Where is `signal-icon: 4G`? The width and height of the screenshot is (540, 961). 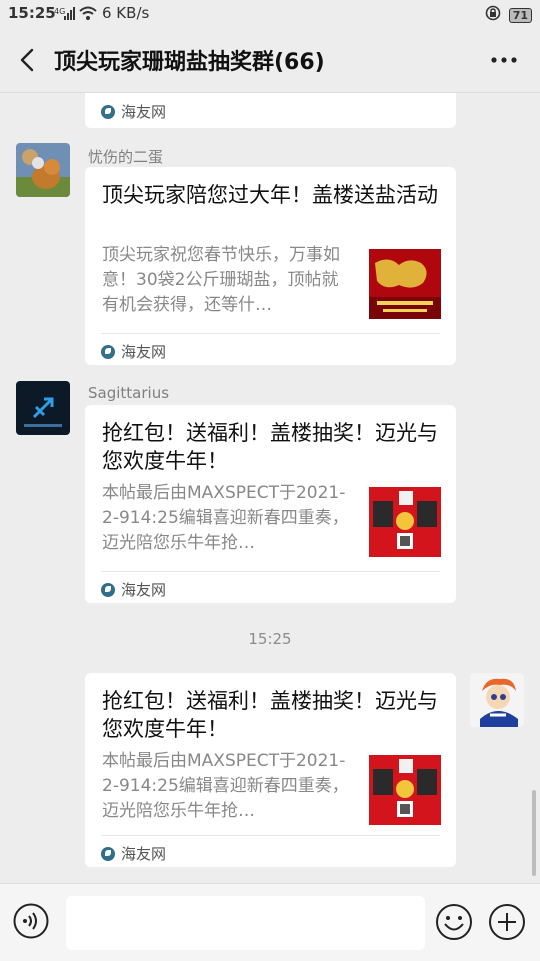
signal-icon: 4G is located at coordinates (76, 15).